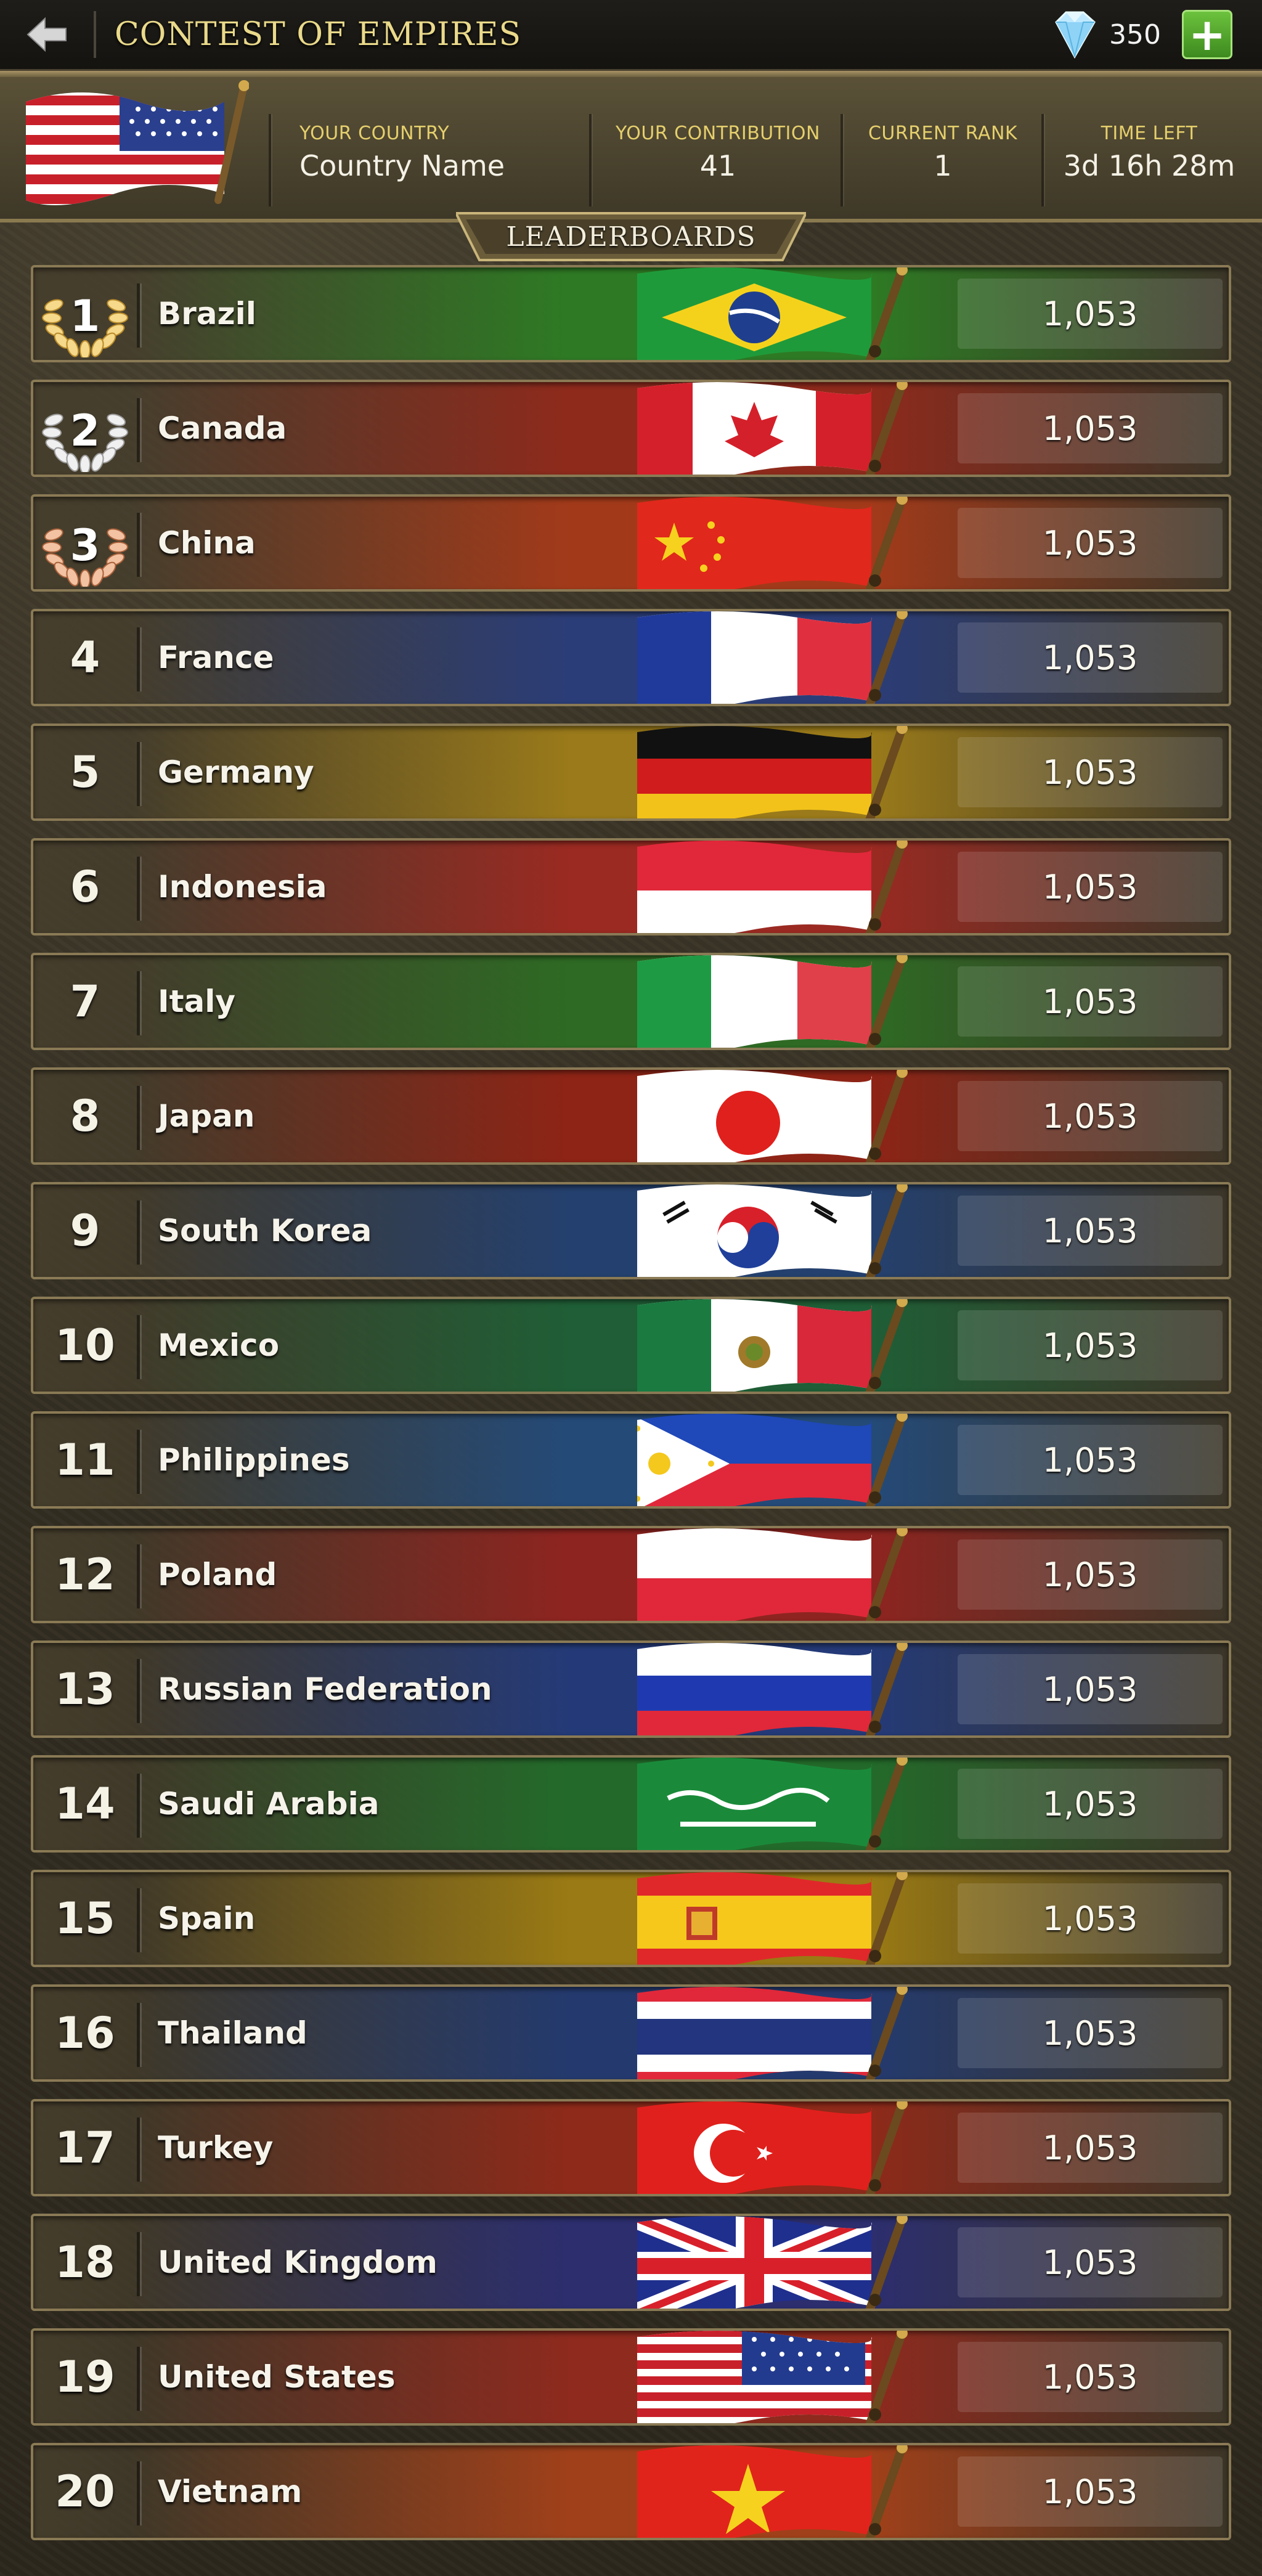 The image size is (1262, 2576). I want to click on rank-number: 4, so click(85, 657).